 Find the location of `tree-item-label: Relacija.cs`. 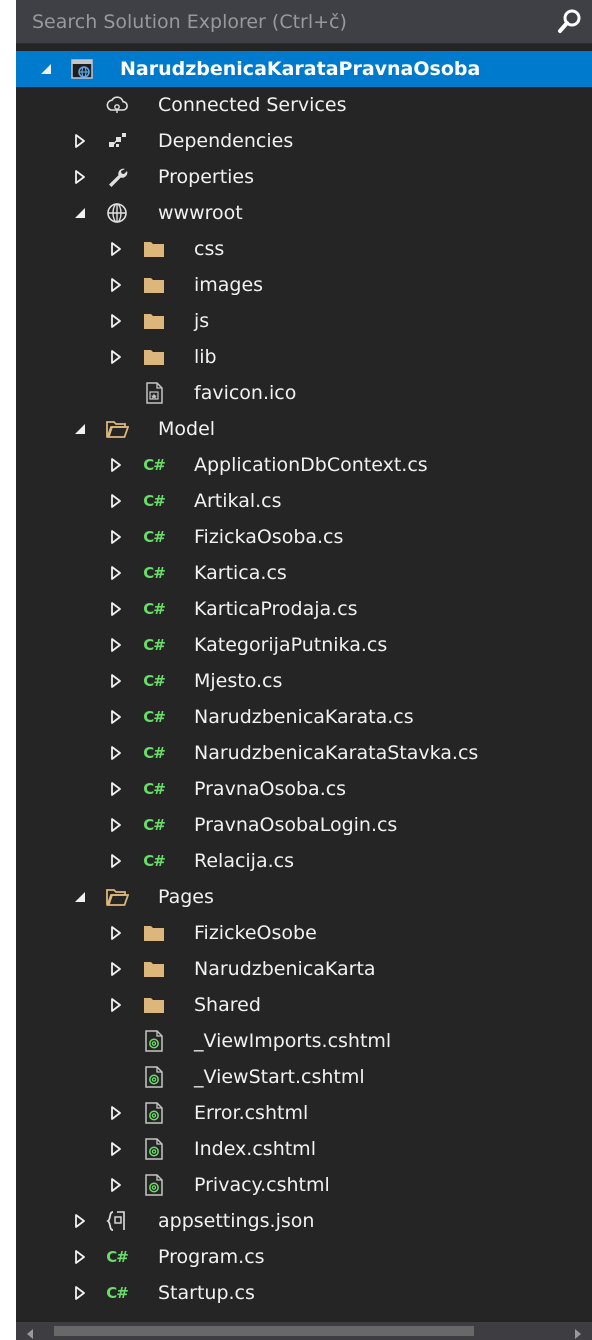

tree-item-label: Relacija.cs is located at coordinates (244, 861).